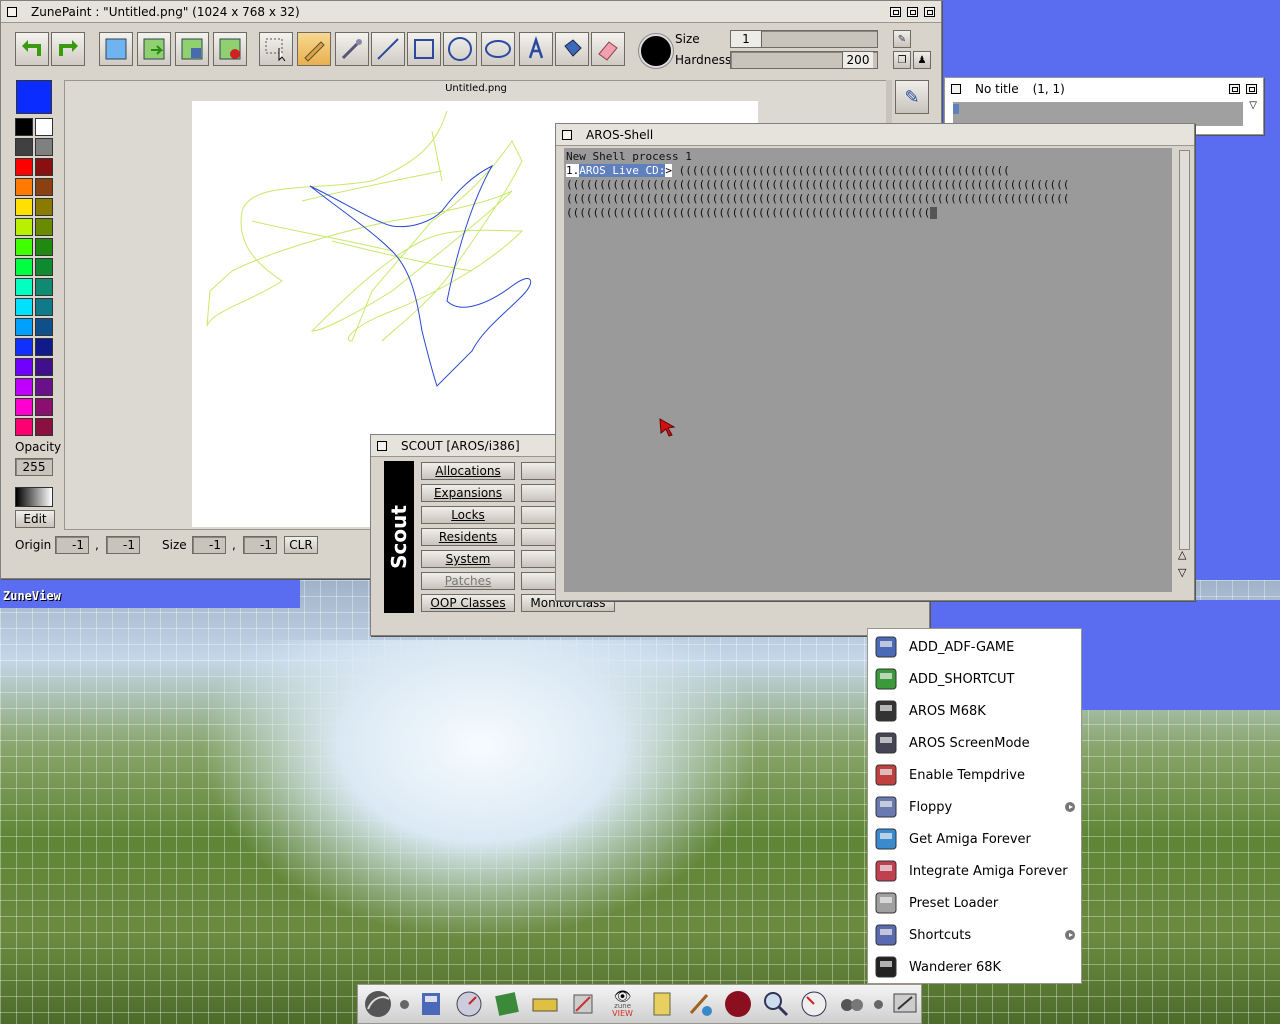  I want to click on size-slider: 1, so click(804, 39).